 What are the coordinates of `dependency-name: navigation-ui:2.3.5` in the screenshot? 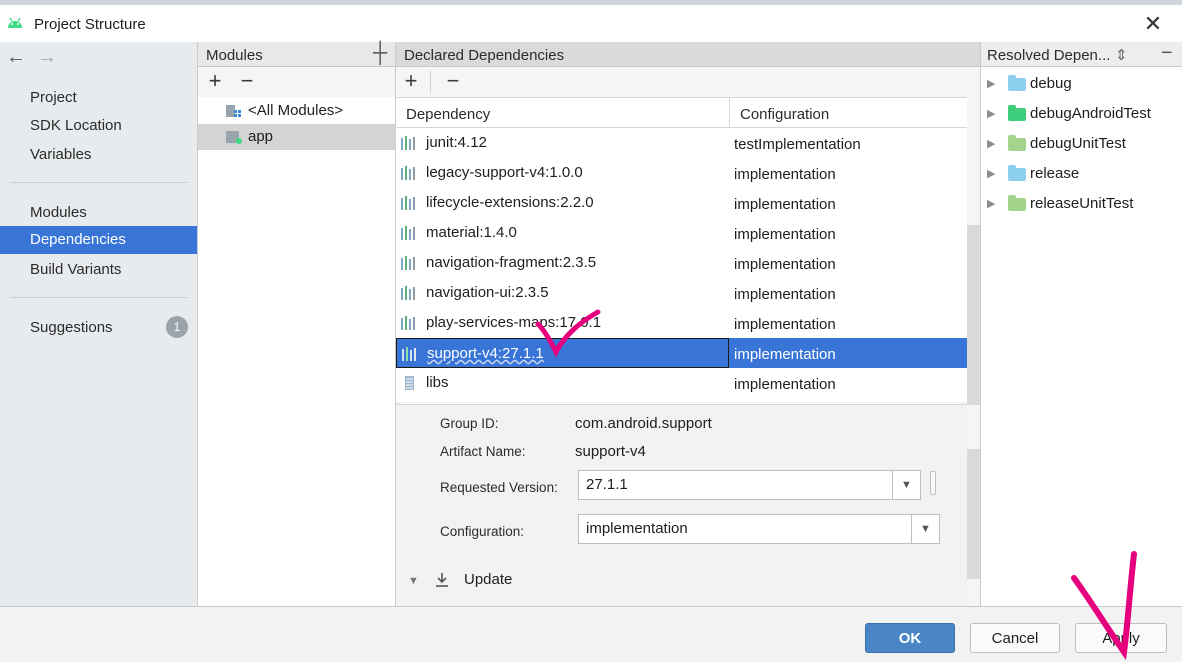 It's located at (487, 292).